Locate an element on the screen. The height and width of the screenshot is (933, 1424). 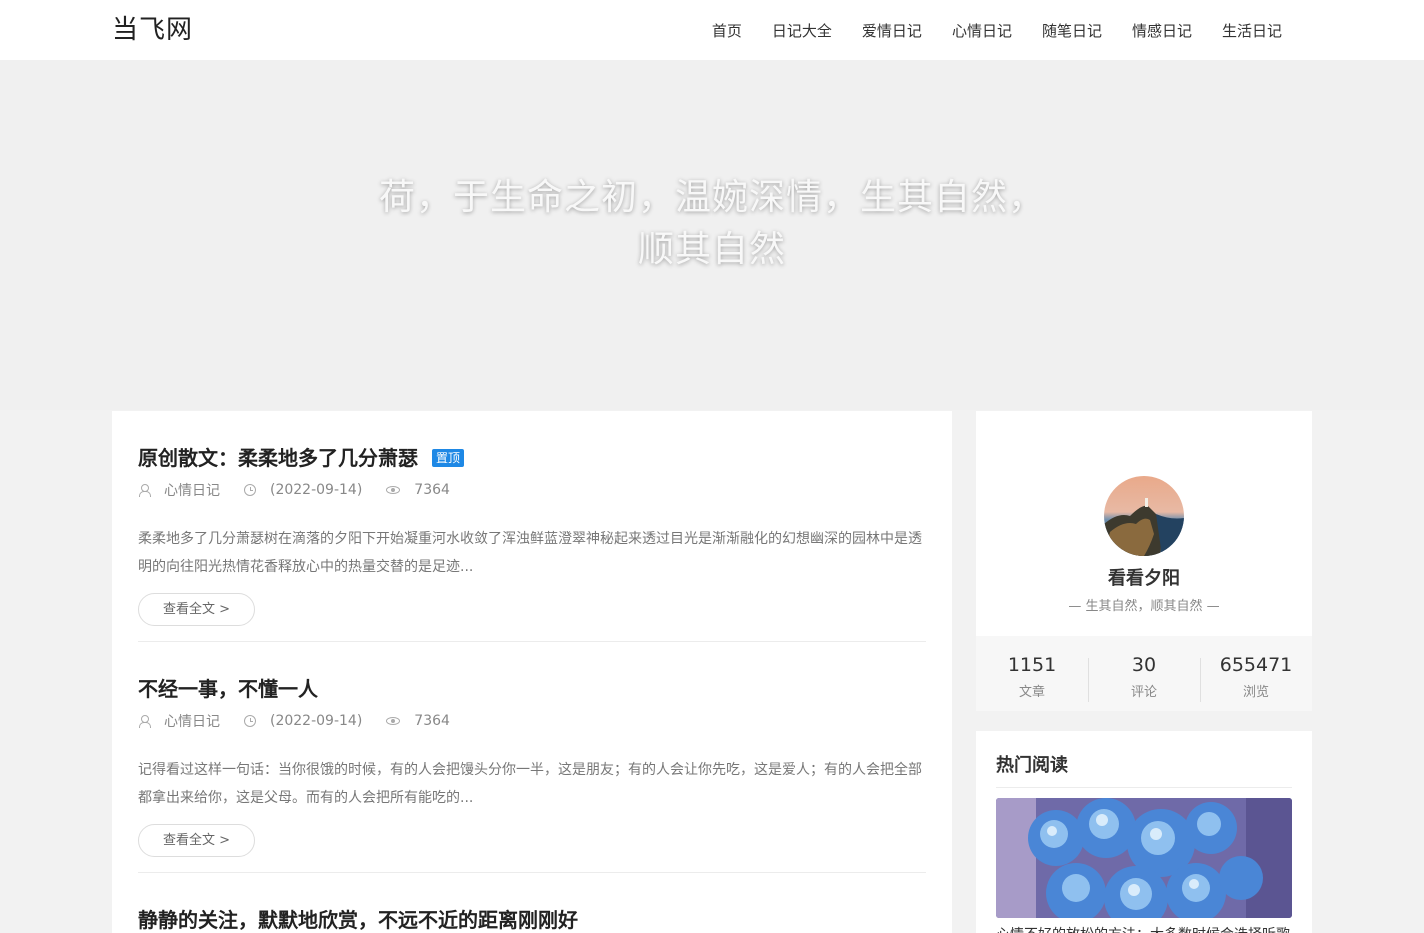
stat-label: 评论 is located at coordinates (1143, 692).